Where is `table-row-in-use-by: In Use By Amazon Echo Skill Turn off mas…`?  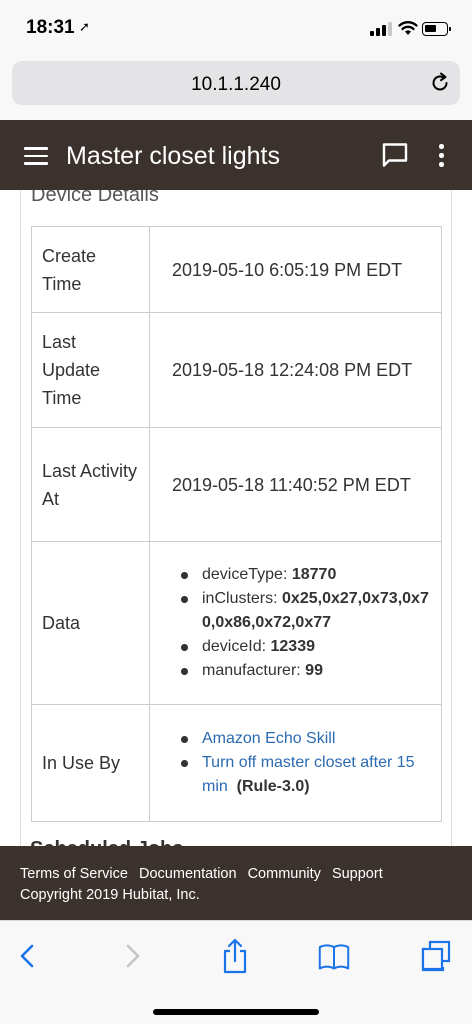 table-row-in-use-by: In Use By Amazon Echo Skill Turn off mas… is located at coordinates (236, 763).